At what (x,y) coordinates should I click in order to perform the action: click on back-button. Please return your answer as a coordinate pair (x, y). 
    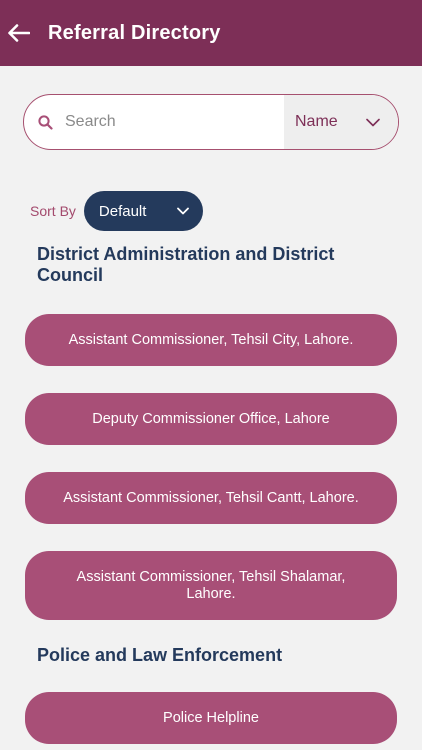
    Looking at the image, I should click on (19, 33).